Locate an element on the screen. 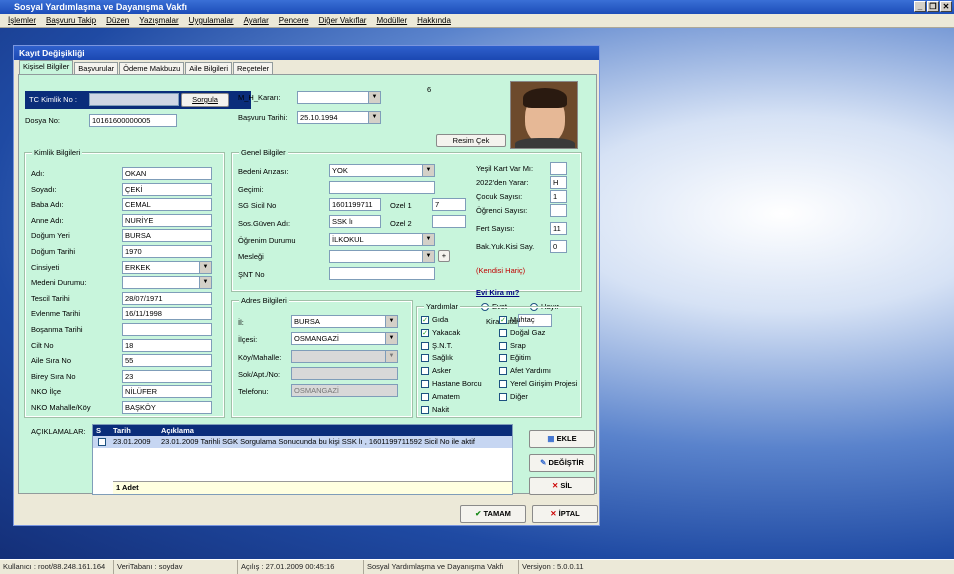 The image size is (954, 574). menu-islemler: İşlemler is located at coordinates (22, 20).